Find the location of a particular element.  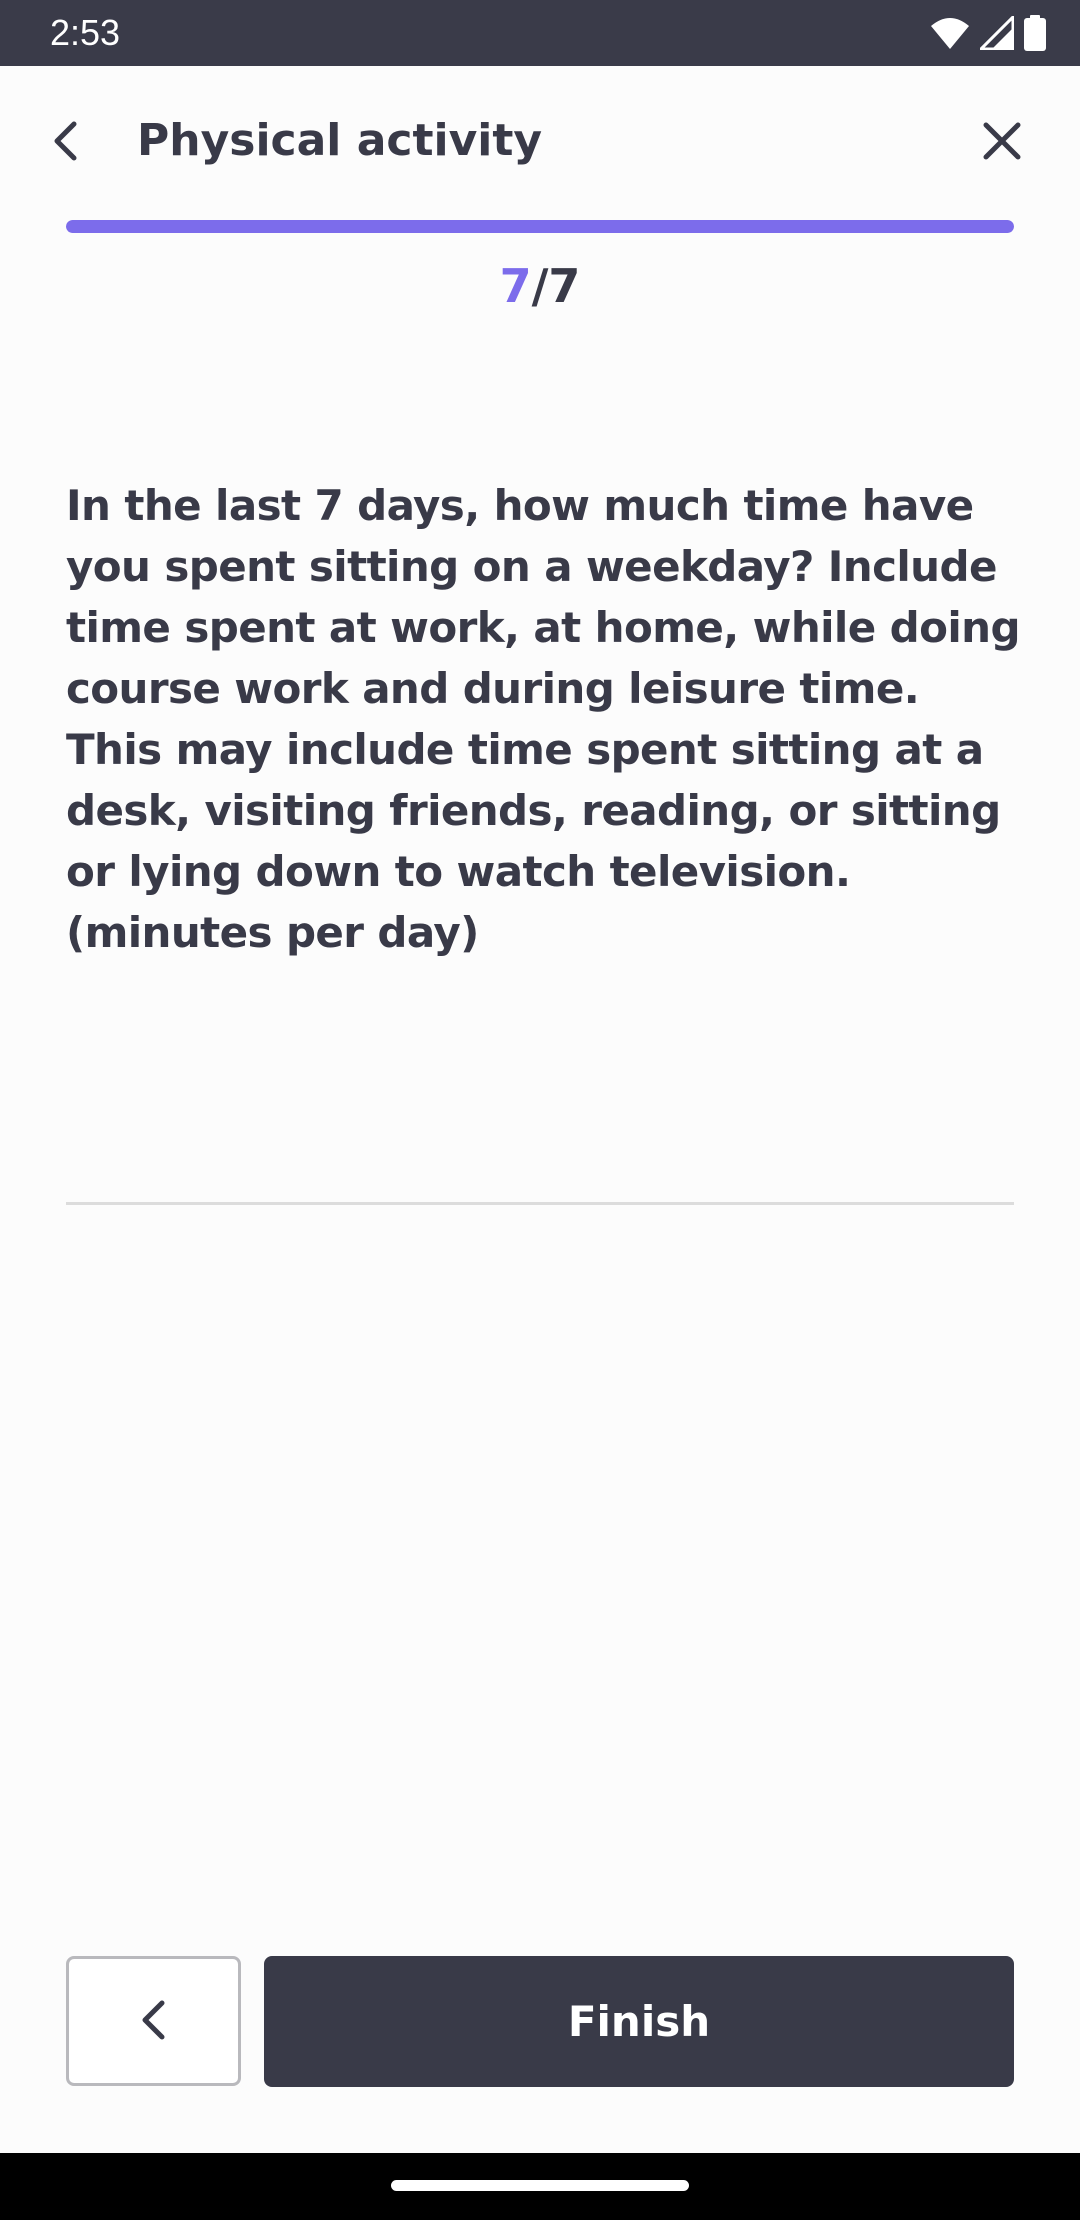

signal-icon is located at coordinates (997, 33).